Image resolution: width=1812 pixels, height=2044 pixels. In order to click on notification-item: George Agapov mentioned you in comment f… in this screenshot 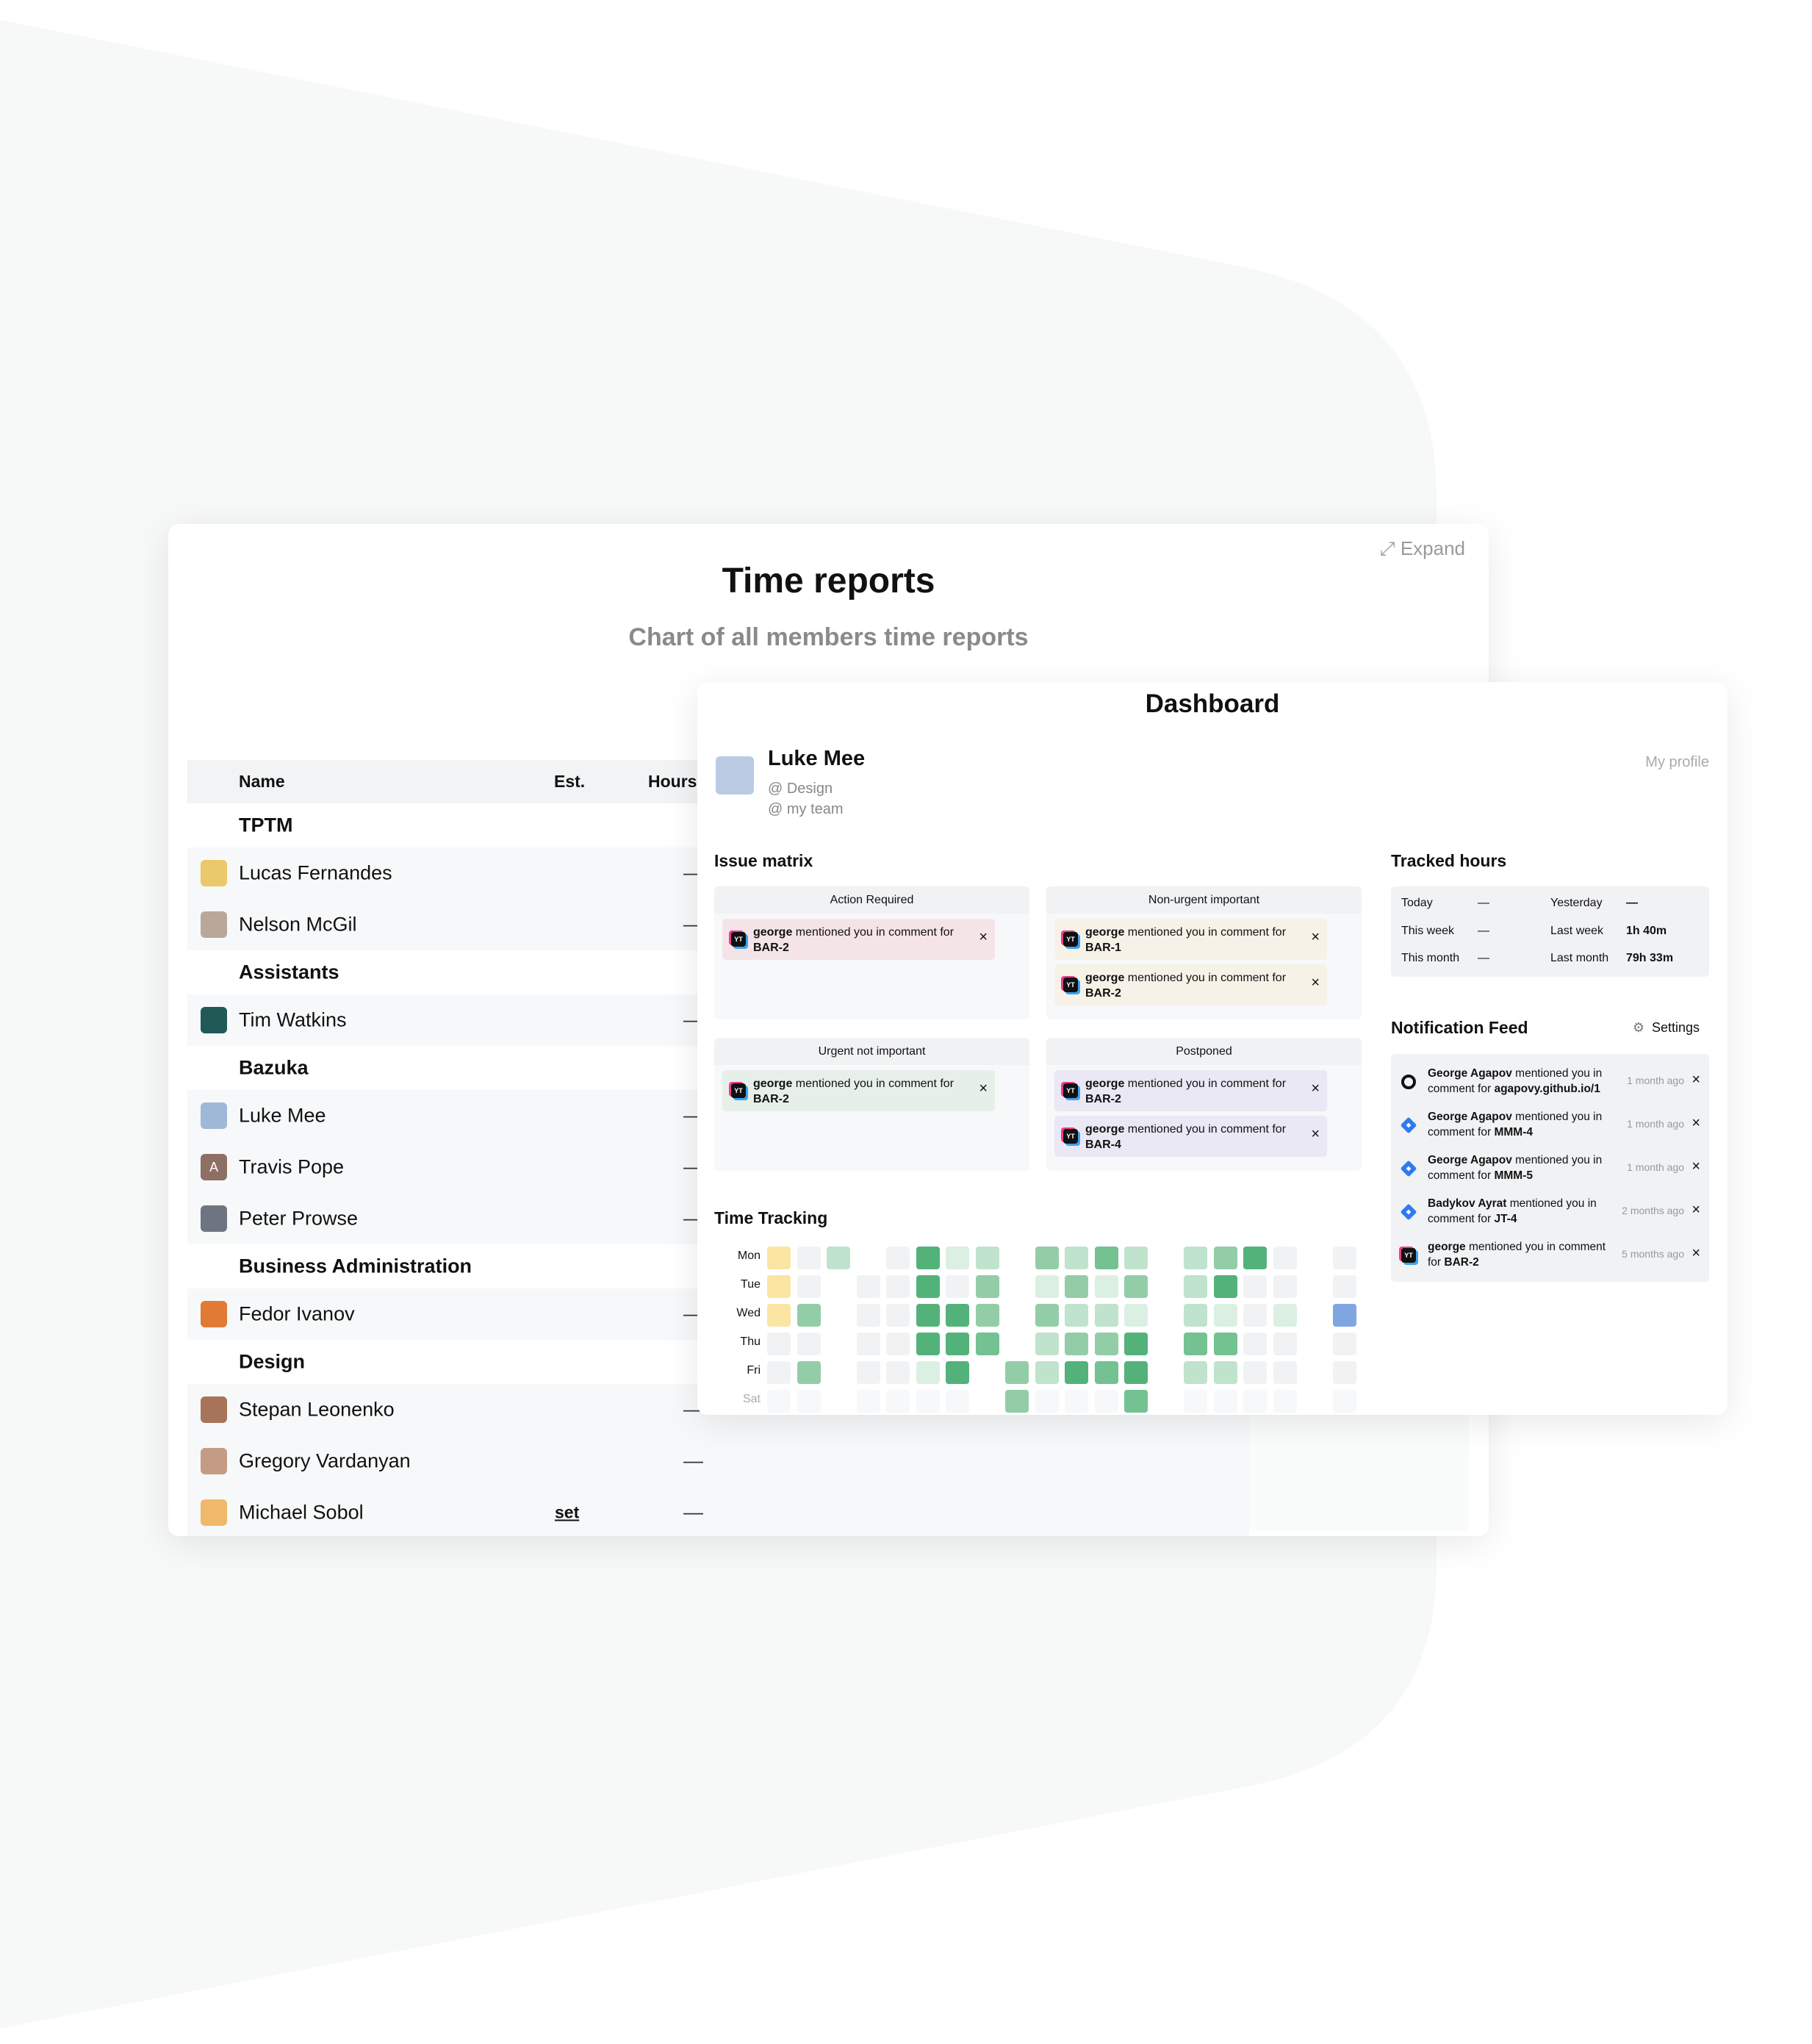, I will do `click(1550, 1125)`.